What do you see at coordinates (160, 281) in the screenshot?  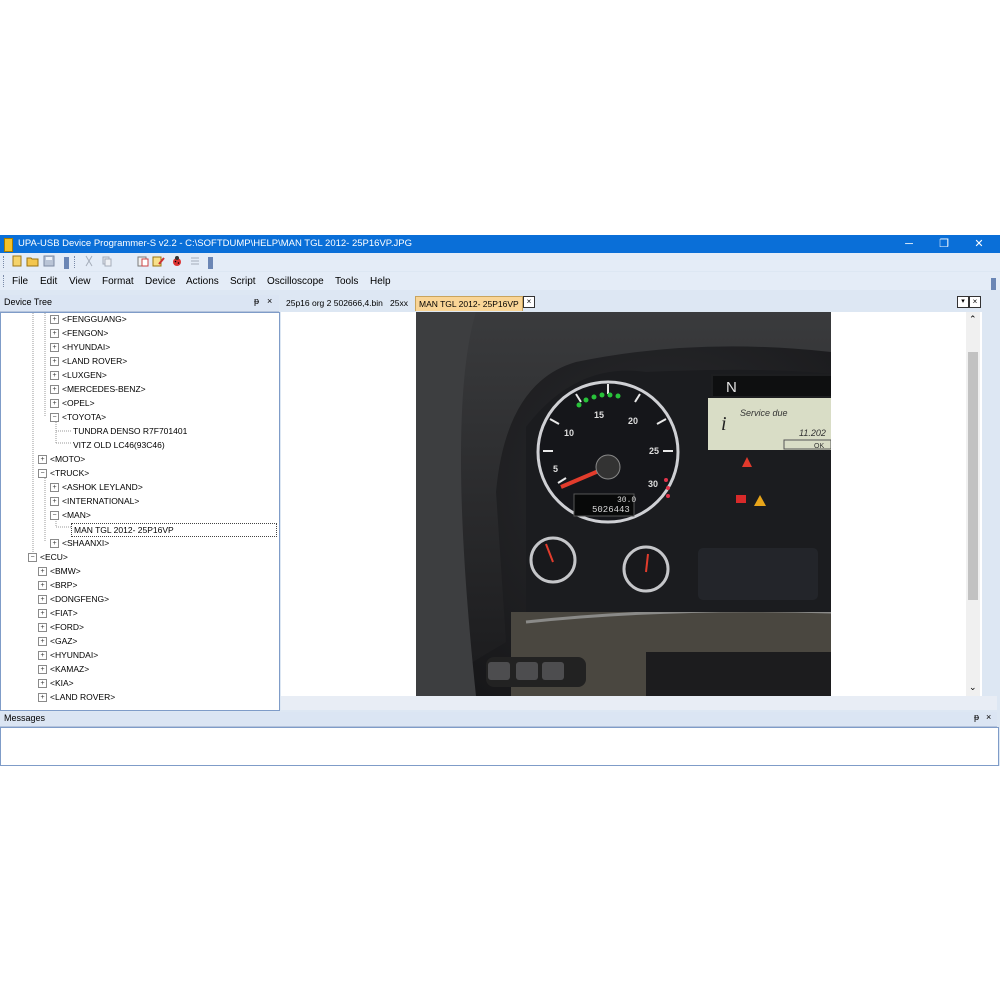 I see `menu-device: Device` at bounding box center [160, 281].